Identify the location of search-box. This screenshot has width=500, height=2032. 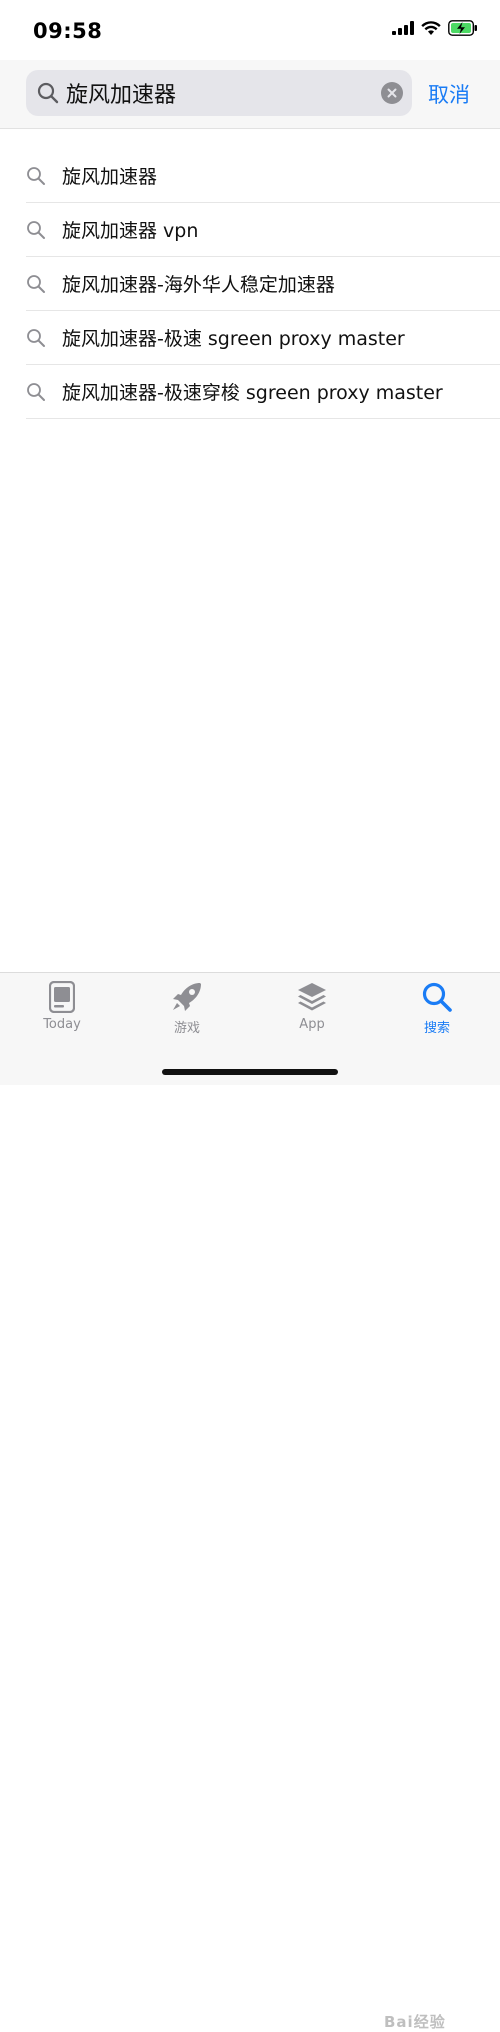
(219, 93).